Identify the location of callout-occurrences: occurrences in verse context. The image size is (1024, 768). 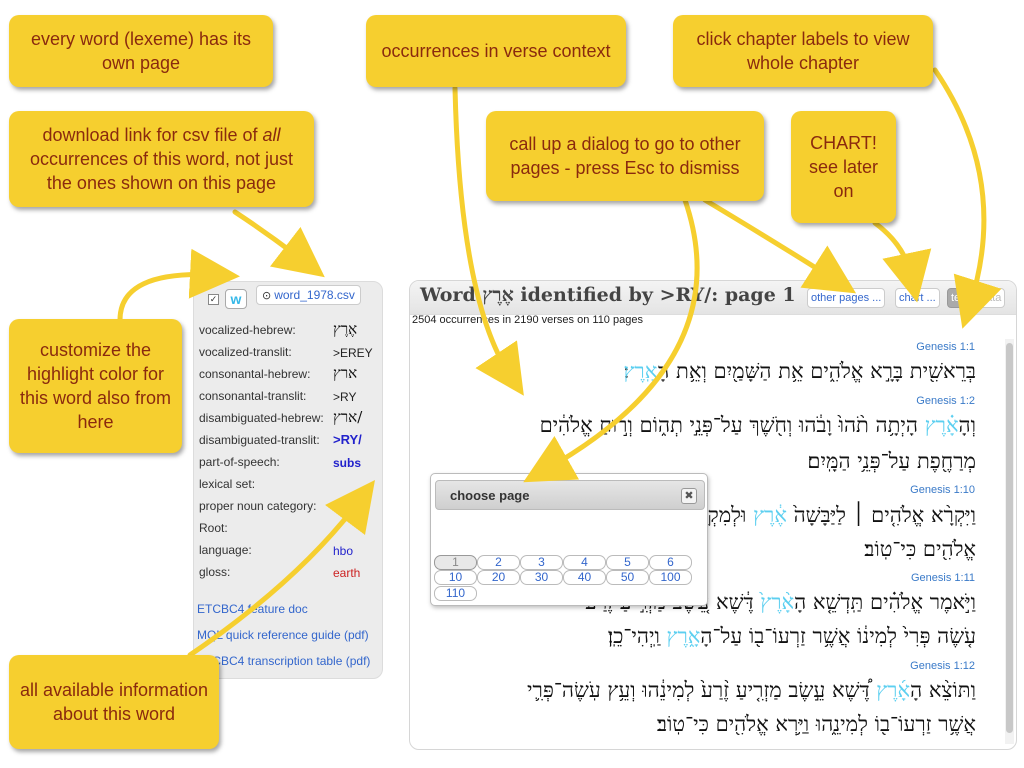
(496, 51).